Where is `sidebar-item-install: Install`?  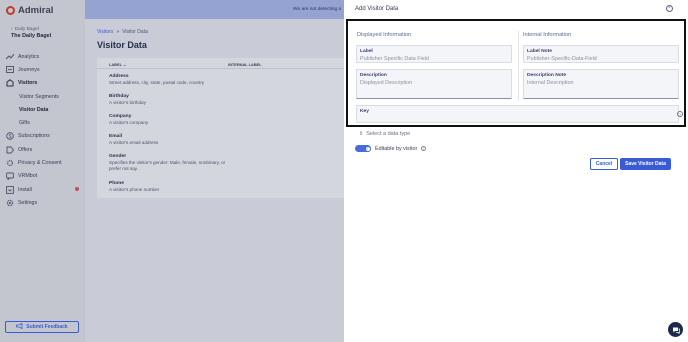
sidebar-item-install: Install is located at coordinates (42, 189).